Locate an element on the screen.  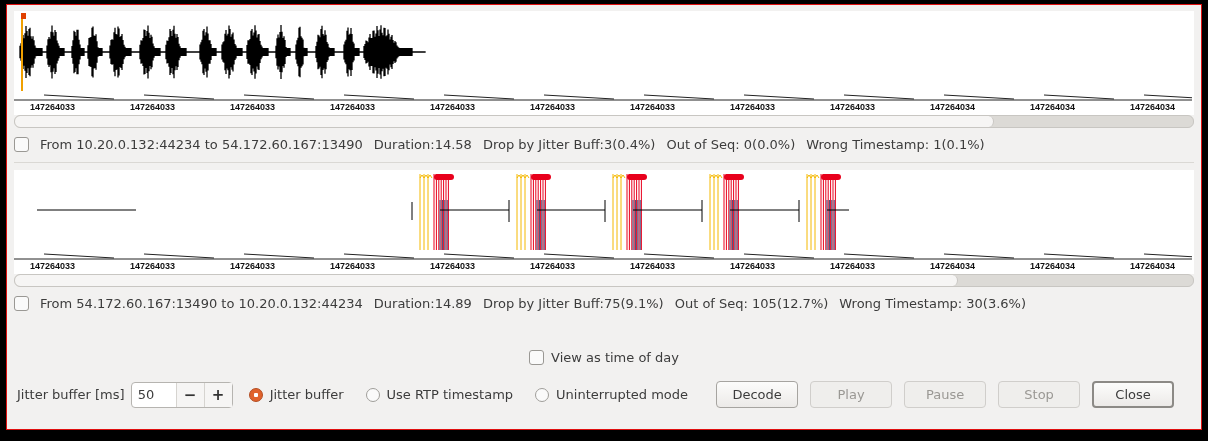
stream-stat: Out of Seq: 0(0.0%) is located at coordinates (731, 144).